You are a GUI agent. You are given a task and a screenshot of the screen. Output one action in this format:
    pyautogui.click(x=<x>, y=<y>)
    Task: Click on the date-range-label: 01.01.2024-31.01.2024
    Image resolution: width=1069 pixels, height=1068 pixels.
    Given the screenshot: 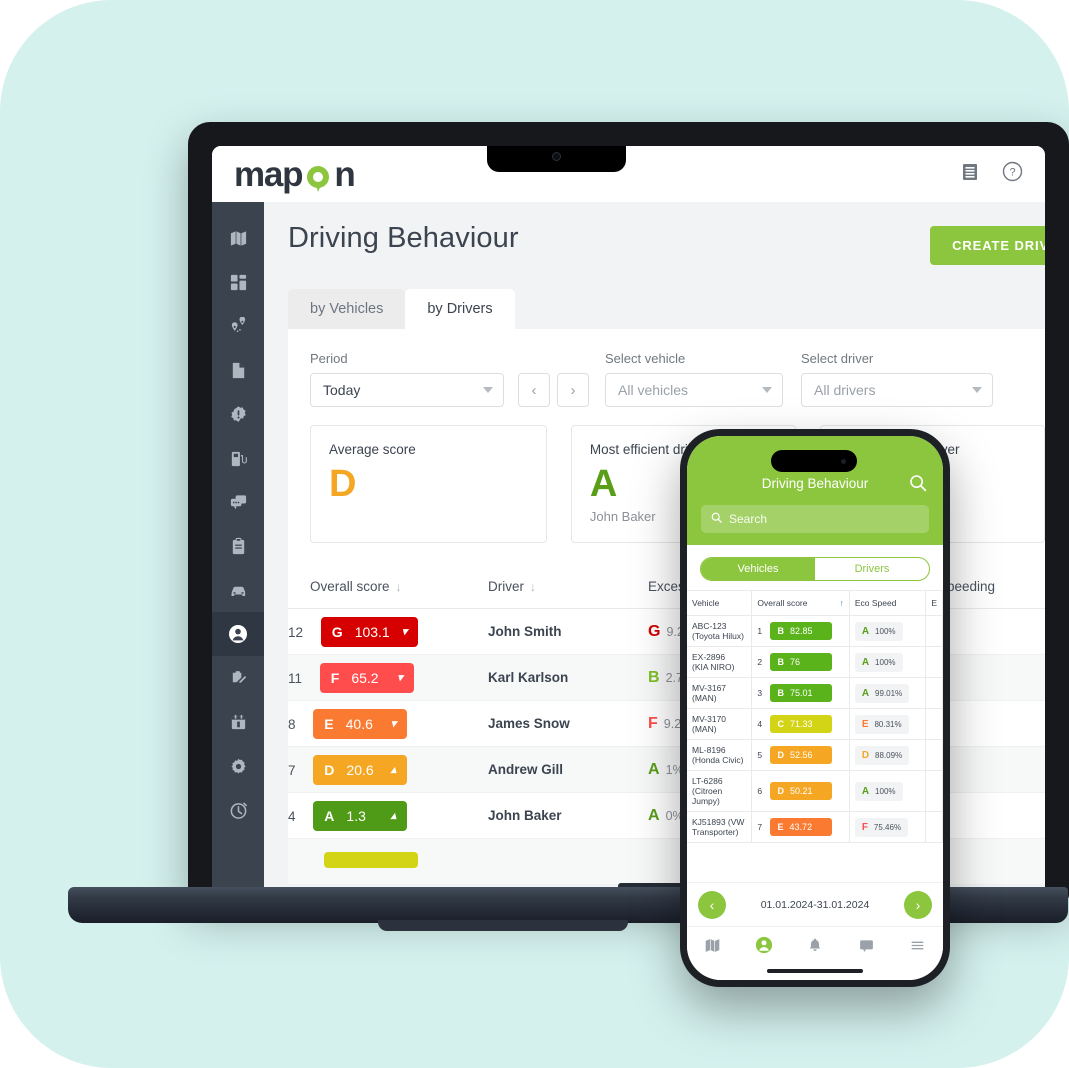 What is the action you would take?
    pyautogui.click(x=815, y=904)
    